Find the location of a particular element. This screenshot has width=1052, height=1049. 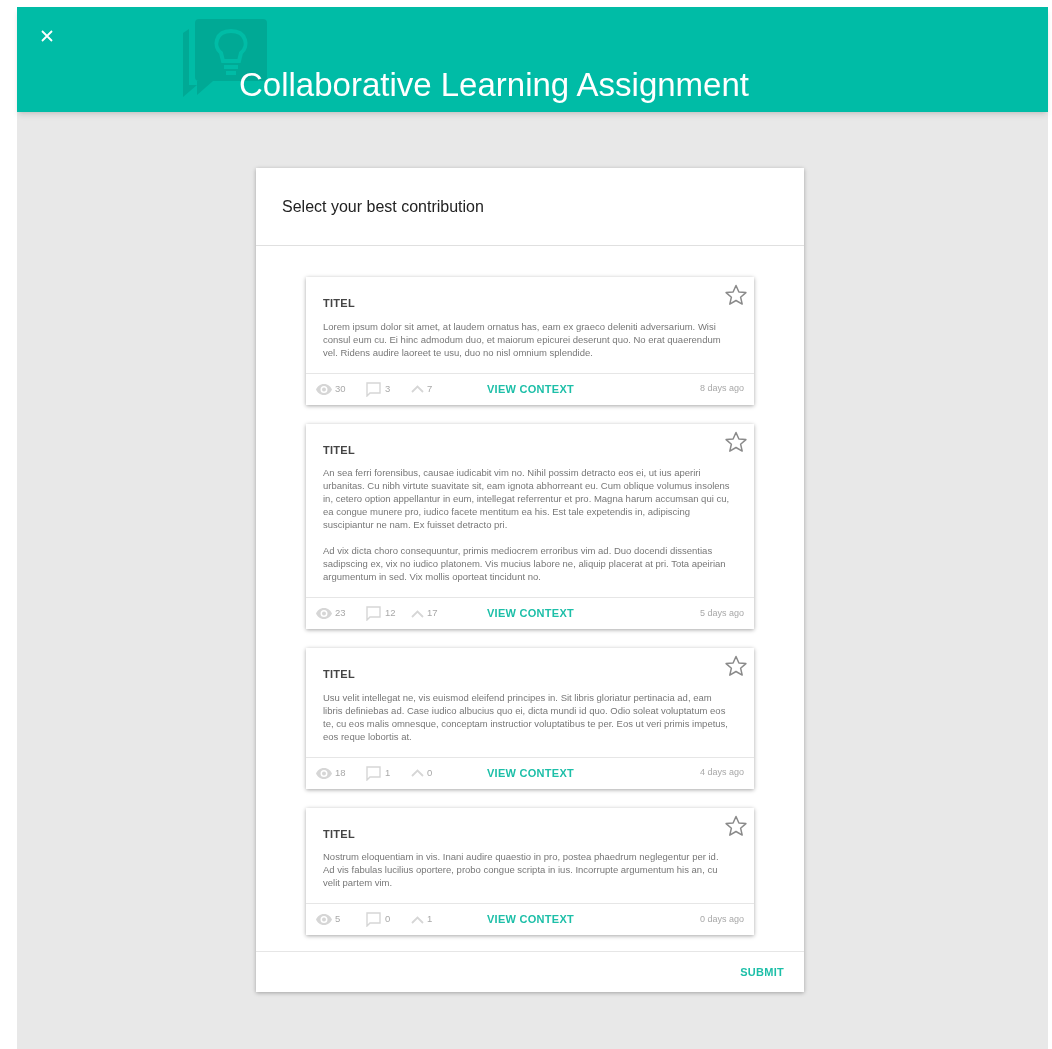

card-text: Nostrum eloquentiam in vis. Inani audire quaestio in pro, postea phaedrum neglegentur per id. Ad vis fabulas lucilius oportere, probo congue scripta in ius. Incorrupte argumentum his an, cu velit partem vim. is located at coordinates (521, 869).